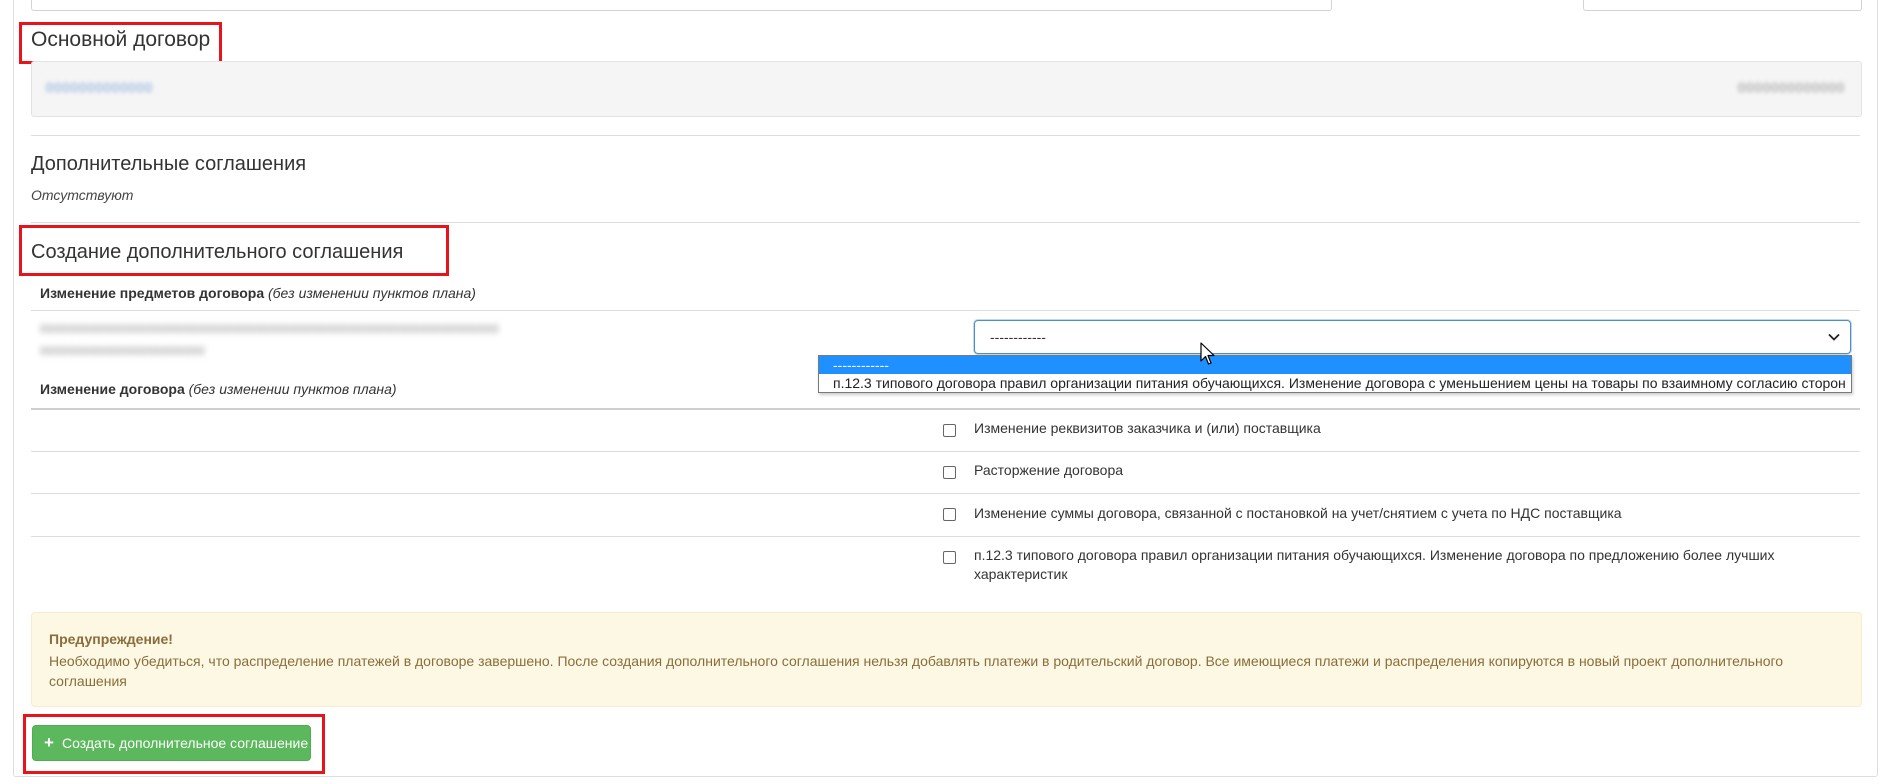 The width and height of the screenshot is (1891, 784). Describe the element at coordinates (122, 351) in the screenshot. I see `contract-item-name-line2: 00000000000000000000000` at that location.